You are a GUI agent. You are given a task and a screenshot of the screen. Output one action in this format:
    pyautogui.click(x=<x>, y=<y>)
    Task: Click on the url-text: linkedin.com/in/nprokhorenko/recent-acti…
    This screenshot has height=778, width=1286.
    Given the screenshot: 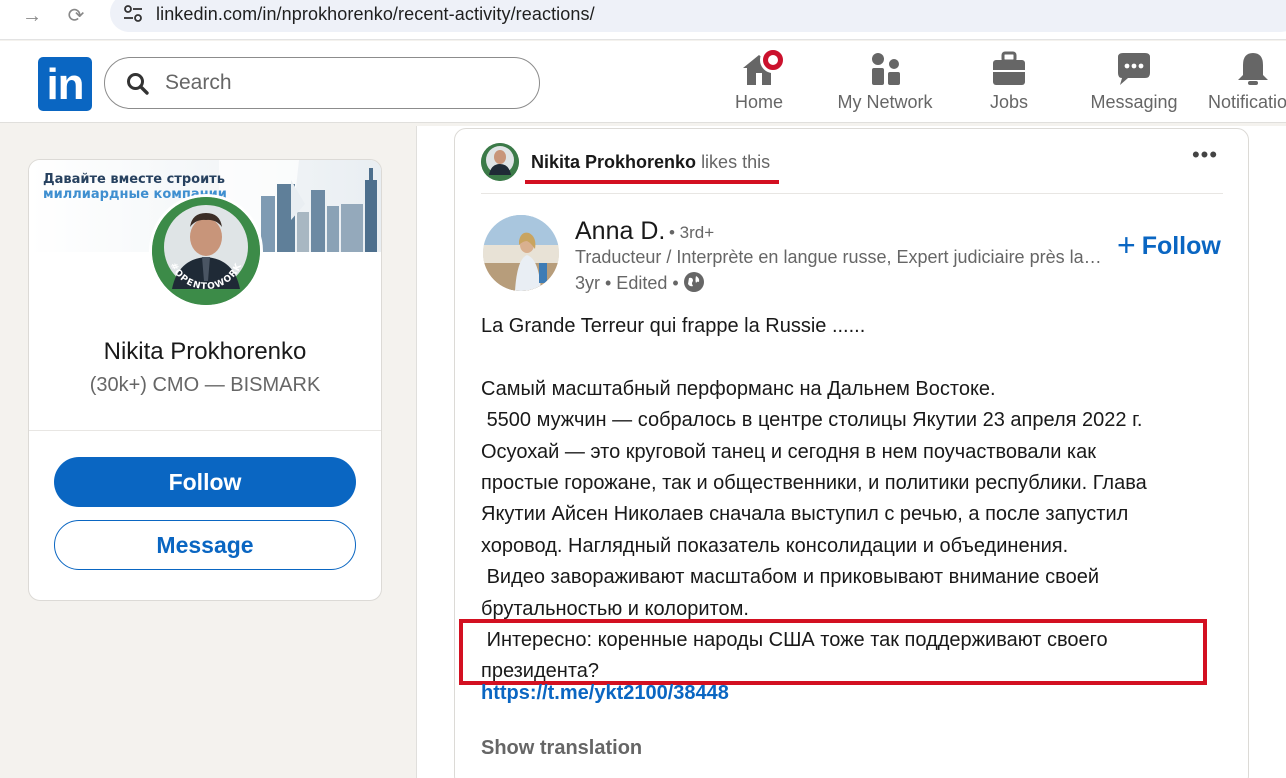 What is the action you would take?
    pyautogui.click(x=375, y=14)
    